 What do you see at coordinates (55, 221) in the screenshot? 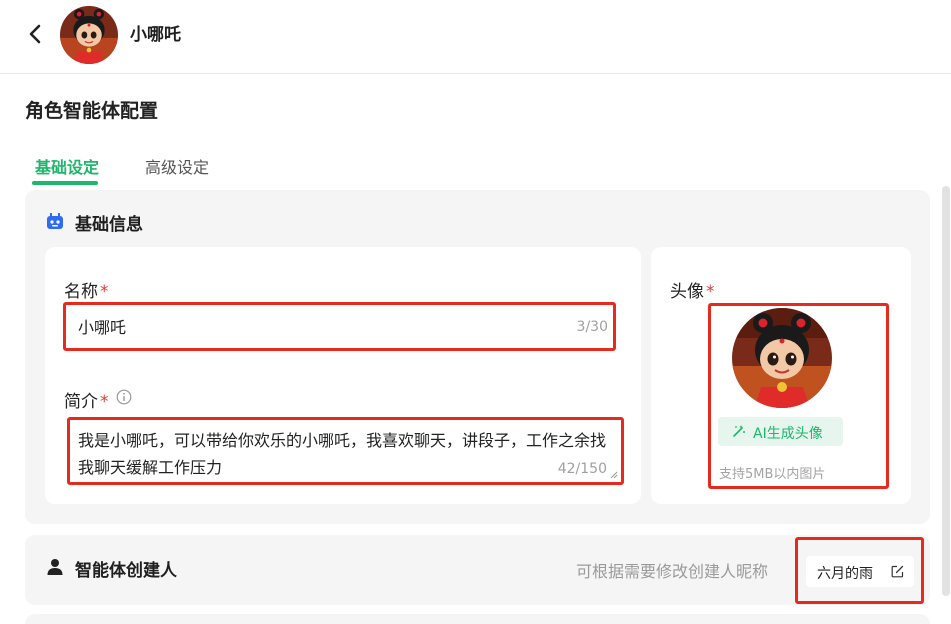
I see `robot-icon` at bounding box center [55, 221].